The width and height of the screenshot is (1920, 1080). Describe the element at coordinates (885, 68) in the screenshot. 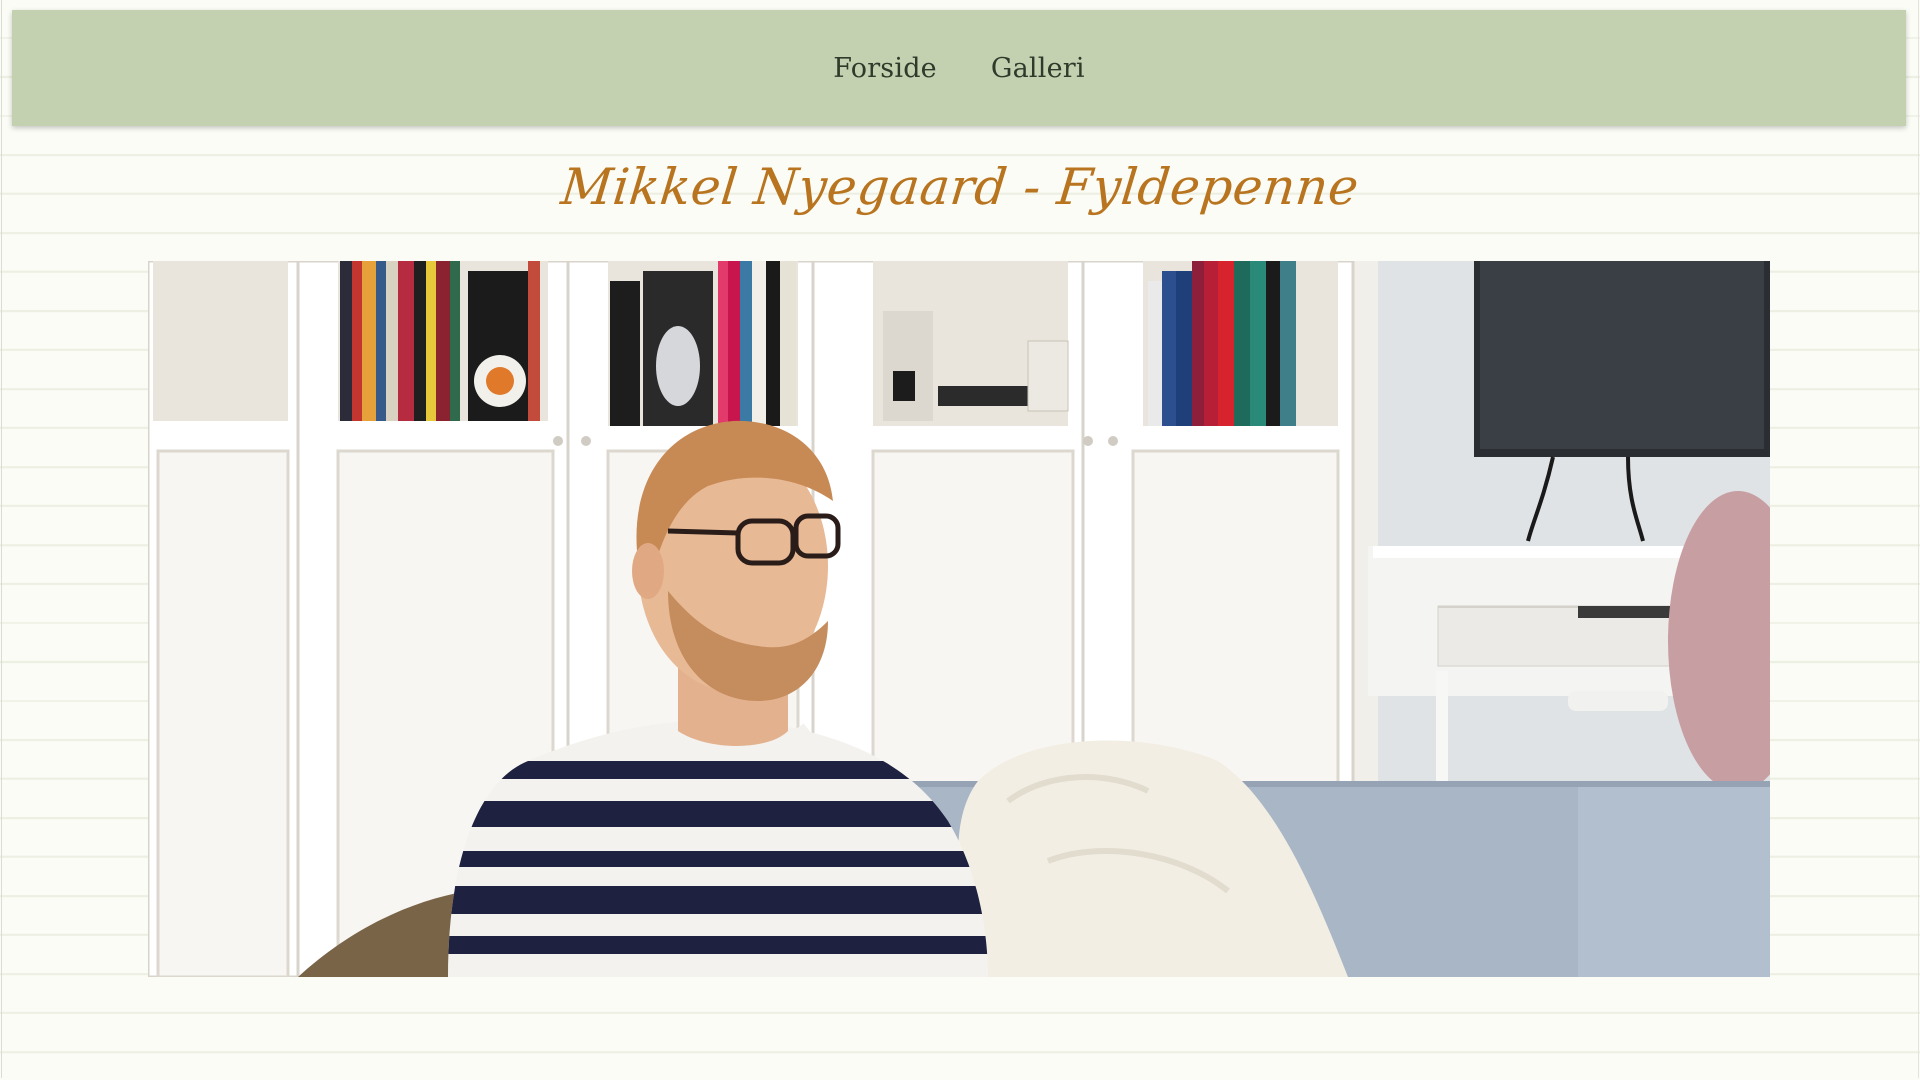

I see `nav-link-forside: Forside` at that location.